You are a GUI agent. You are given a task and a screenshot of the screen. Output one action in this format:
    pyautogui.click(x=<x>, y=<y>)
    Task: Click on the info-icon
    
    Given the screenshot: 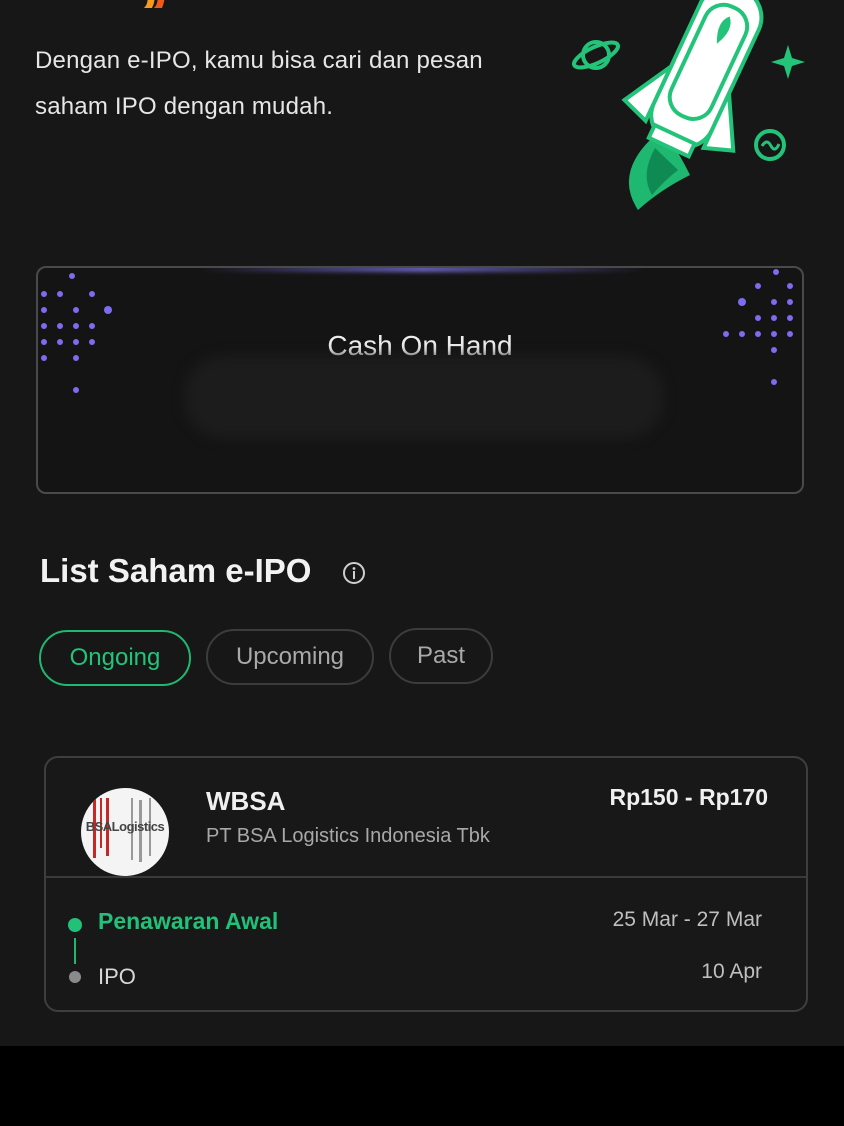 What is the action you would take?
    pyautogui.click(x=354, y=573)
    